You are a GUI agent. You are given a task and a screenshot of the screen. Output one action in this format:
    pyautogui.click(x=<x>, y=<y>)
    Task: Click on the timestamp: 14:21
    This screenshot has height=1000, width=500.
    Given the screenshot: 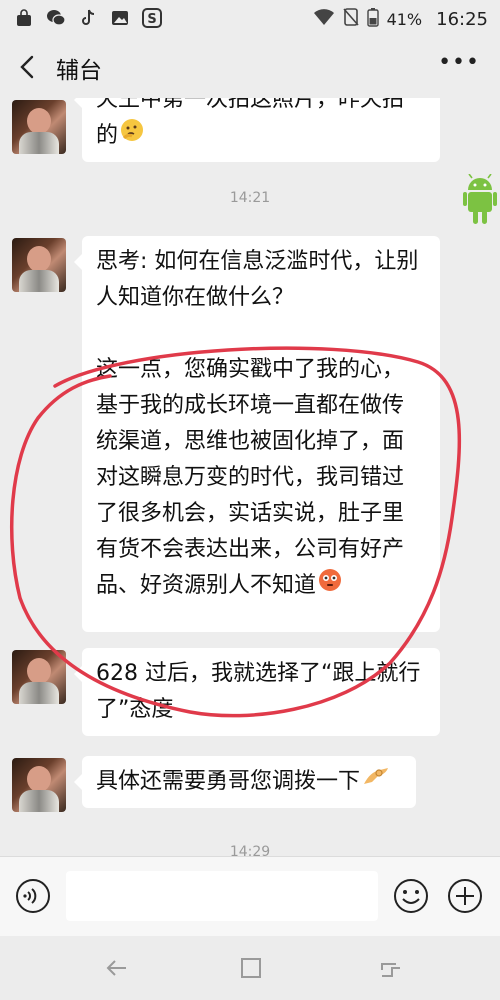 What is the action you would take?
    pyautogui.click(x=250, y=198)
    